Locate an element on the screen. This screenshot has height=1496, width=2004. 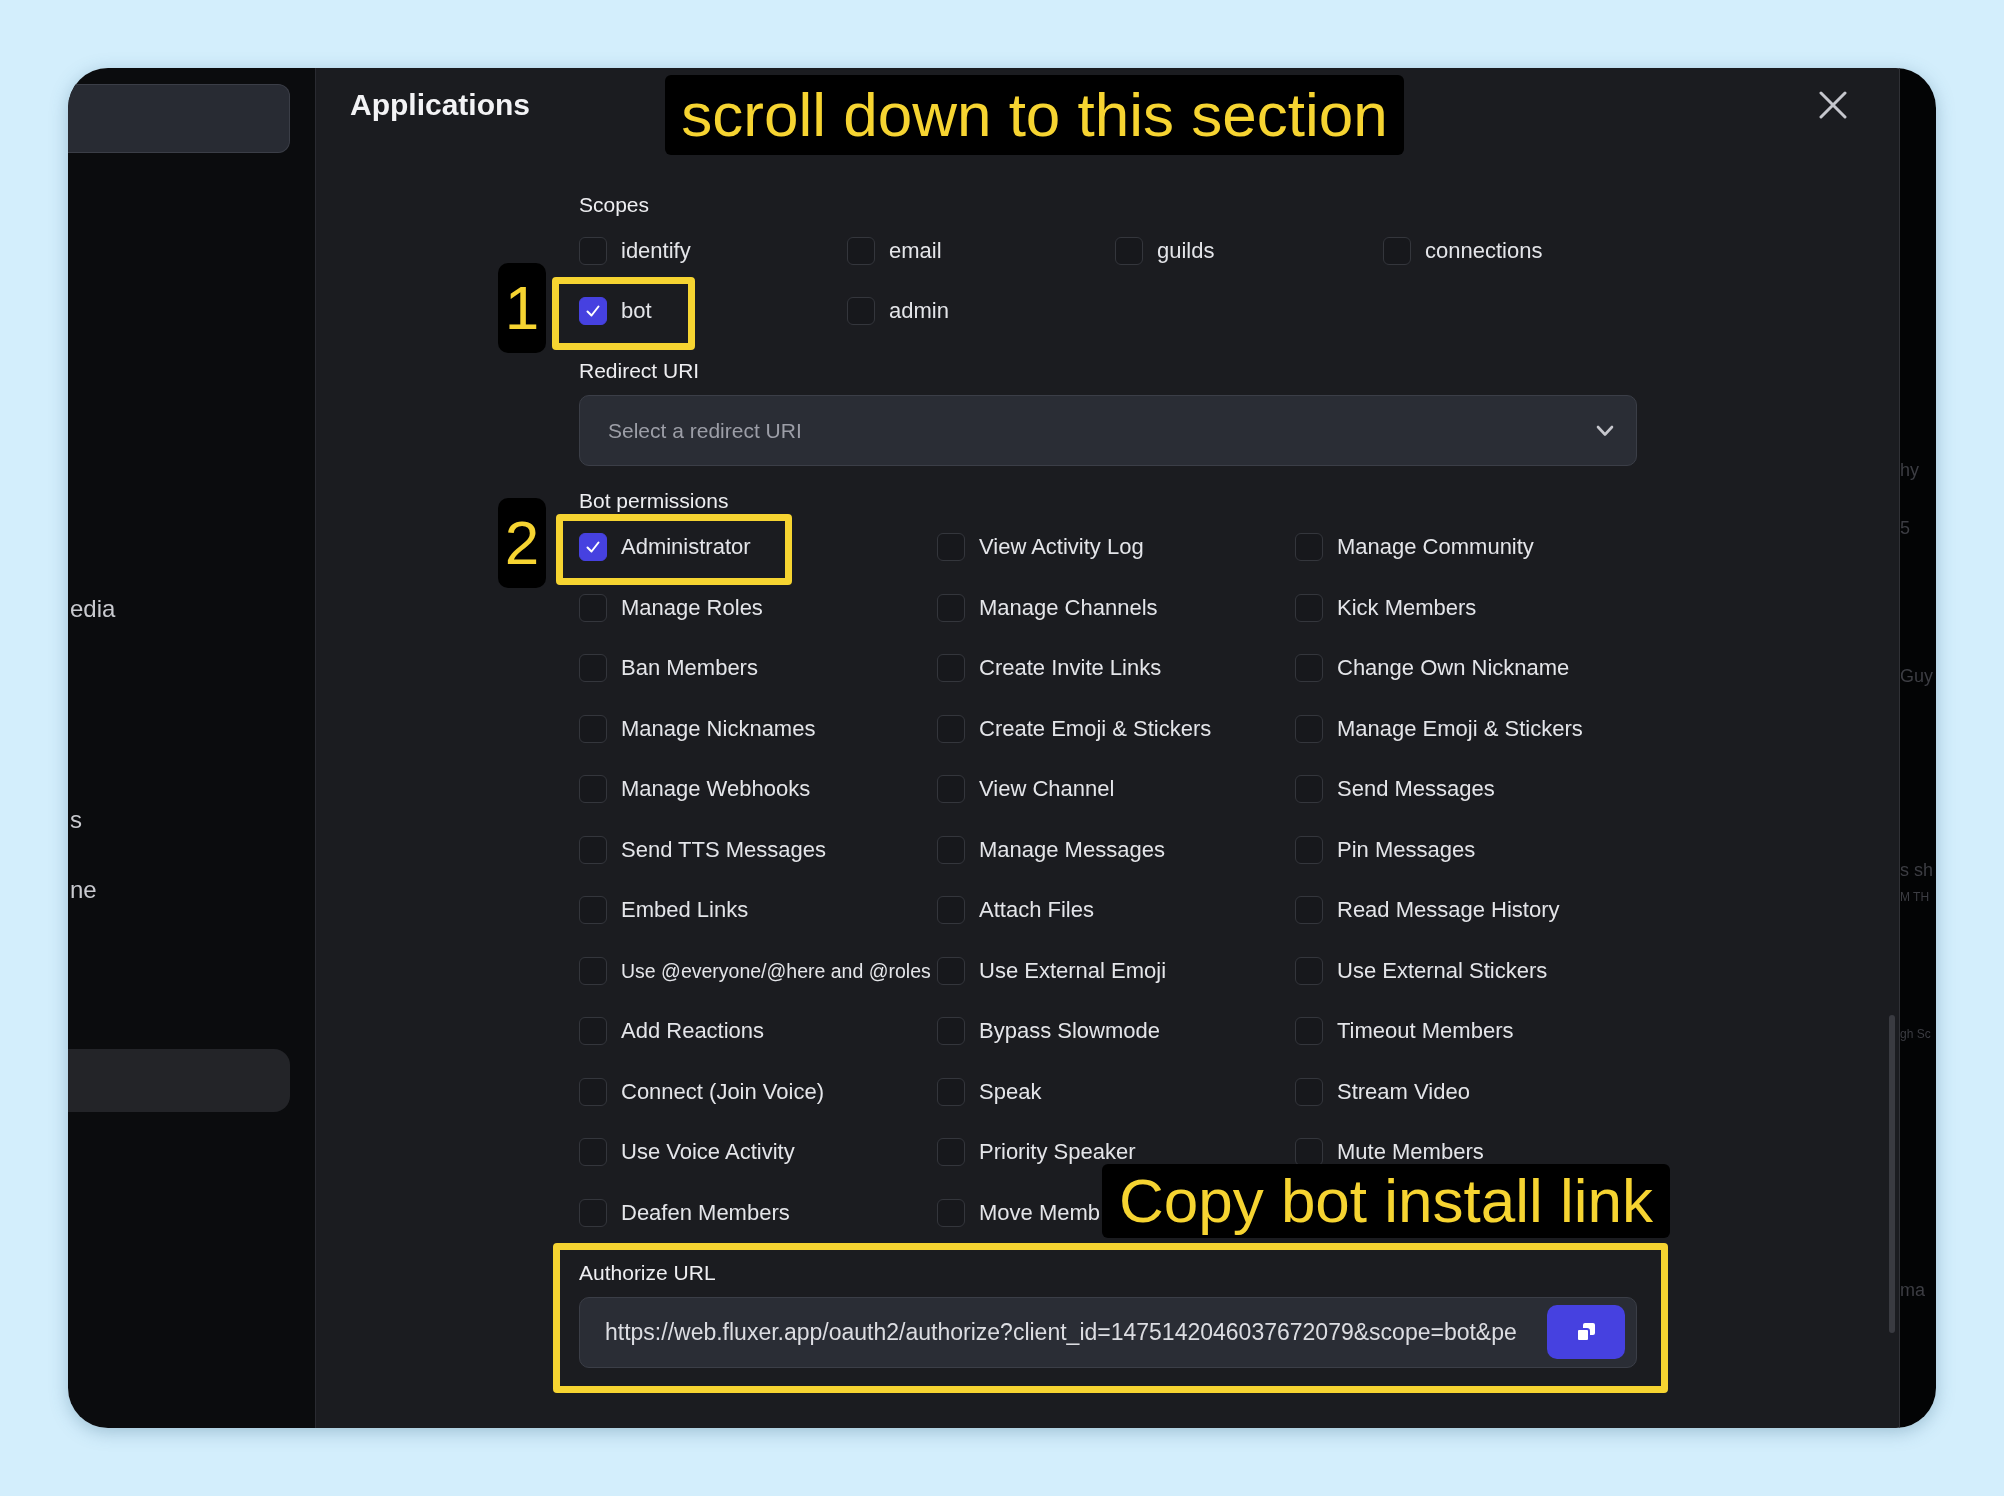
copy-button is located at coordinates (1586, 1332).